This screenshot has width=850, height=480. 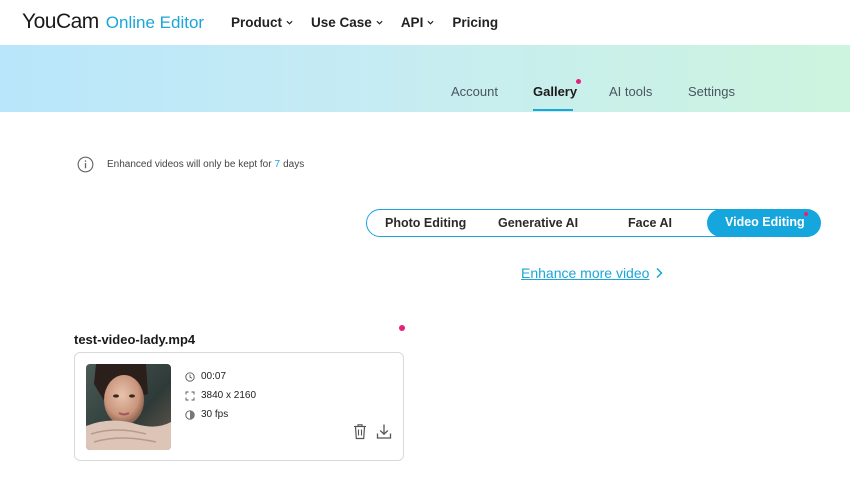 I want to click on nav-use-case-label: Use Case, so click(x=341, y=22).